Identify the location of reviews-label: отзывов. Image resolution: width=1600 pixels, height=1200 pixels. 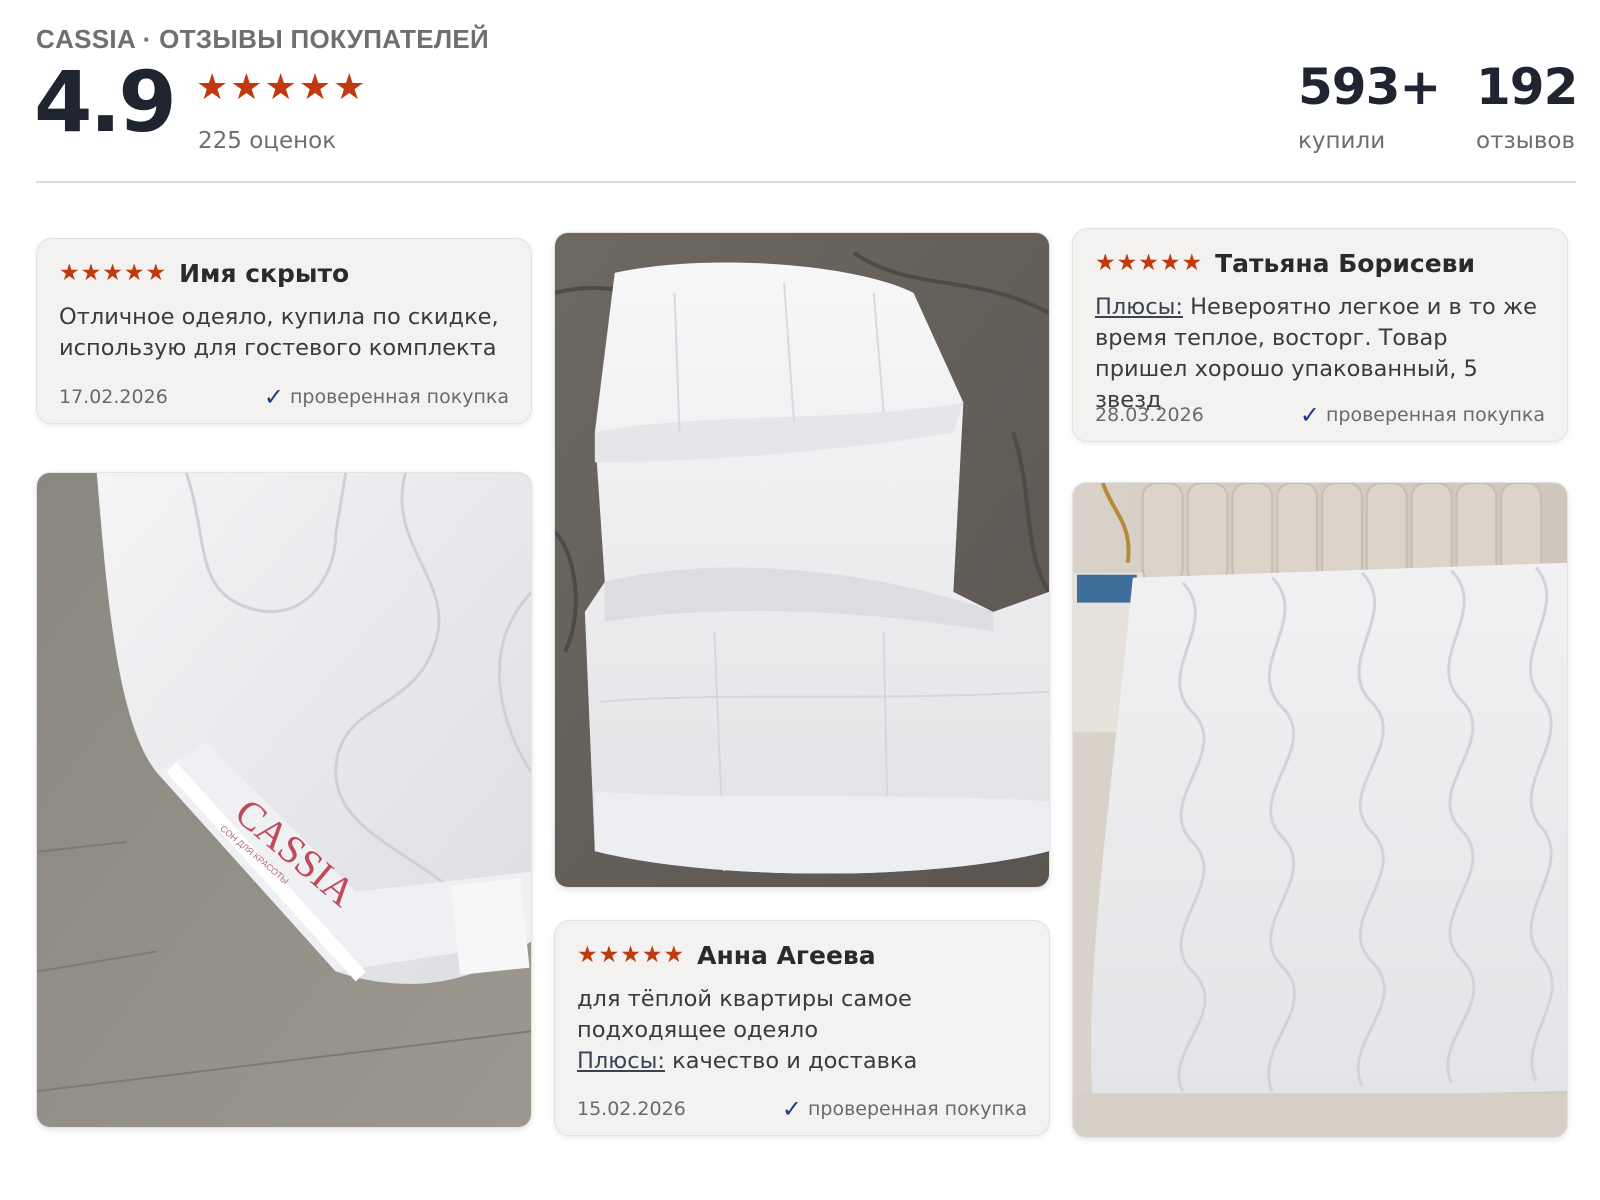
(1526, 141).